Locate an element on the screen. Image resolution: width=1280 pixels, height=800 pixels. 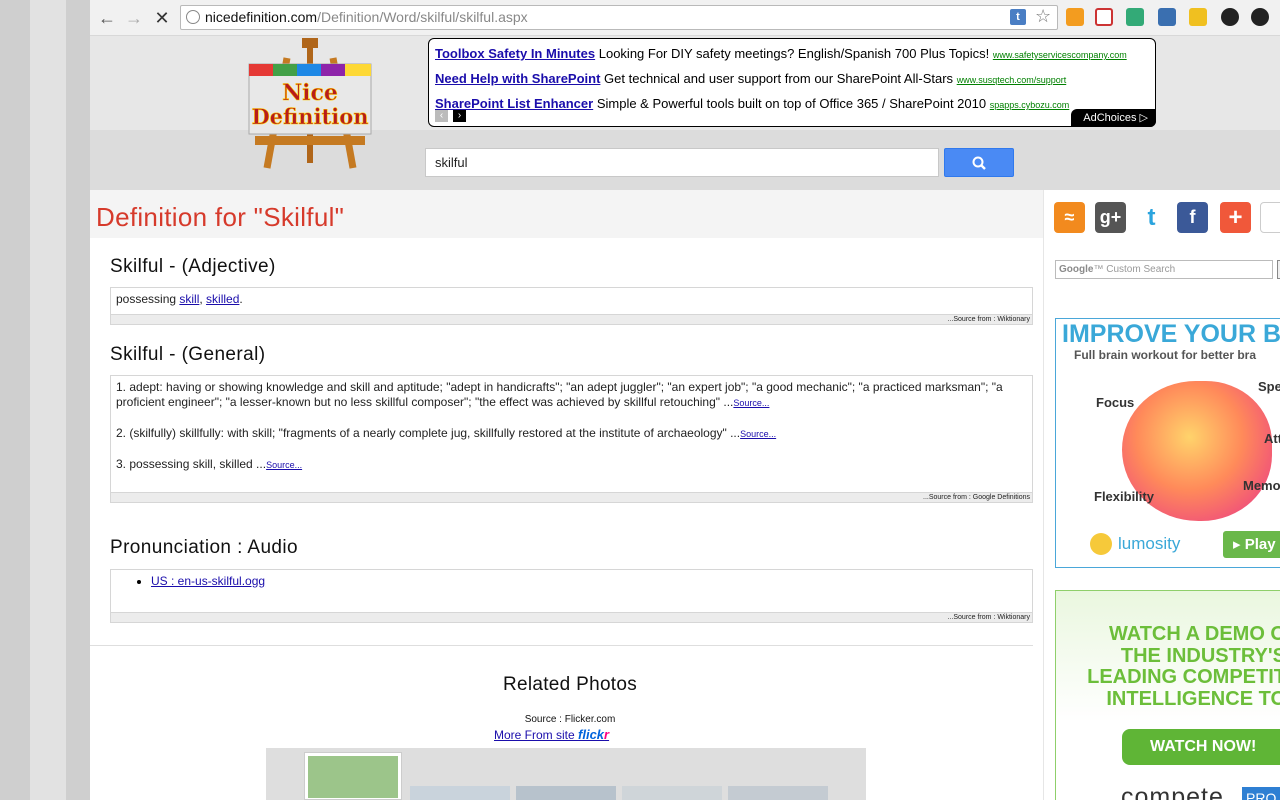
flickr-logo-part-1: flick is located at coordinates (591, 734).